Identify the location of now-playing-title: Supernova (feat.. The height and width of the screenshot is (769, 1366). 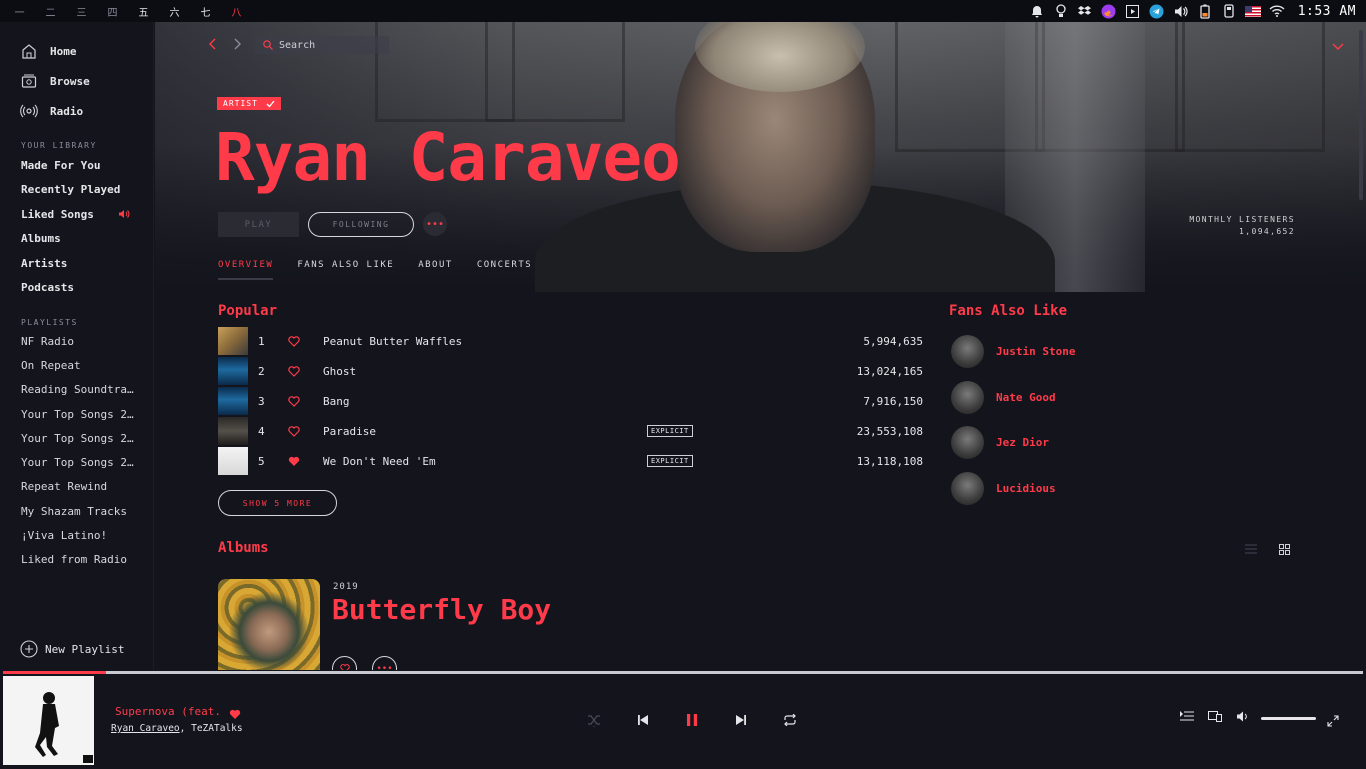
(168, 711).